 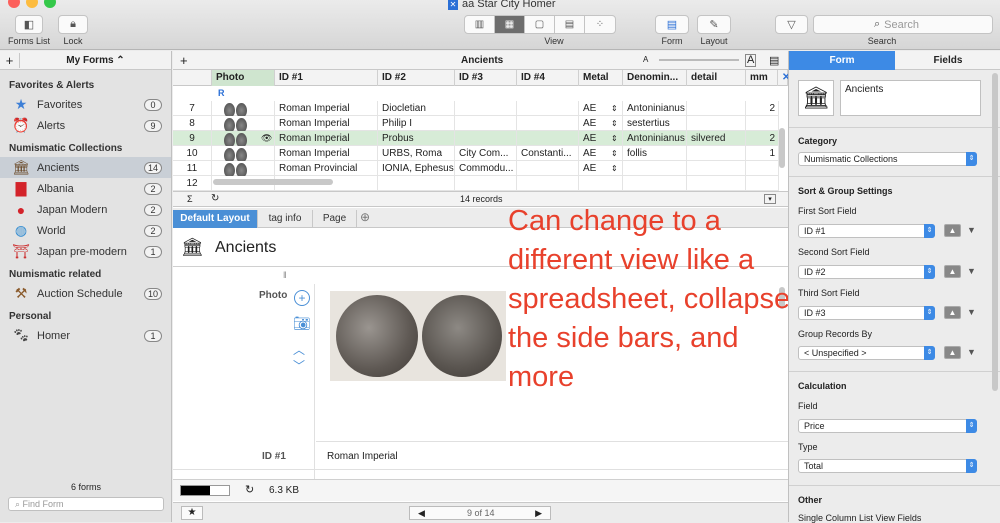 I want to click on sidebar-item-albania: ▇ Albania 2, so click(x=85, y=188).